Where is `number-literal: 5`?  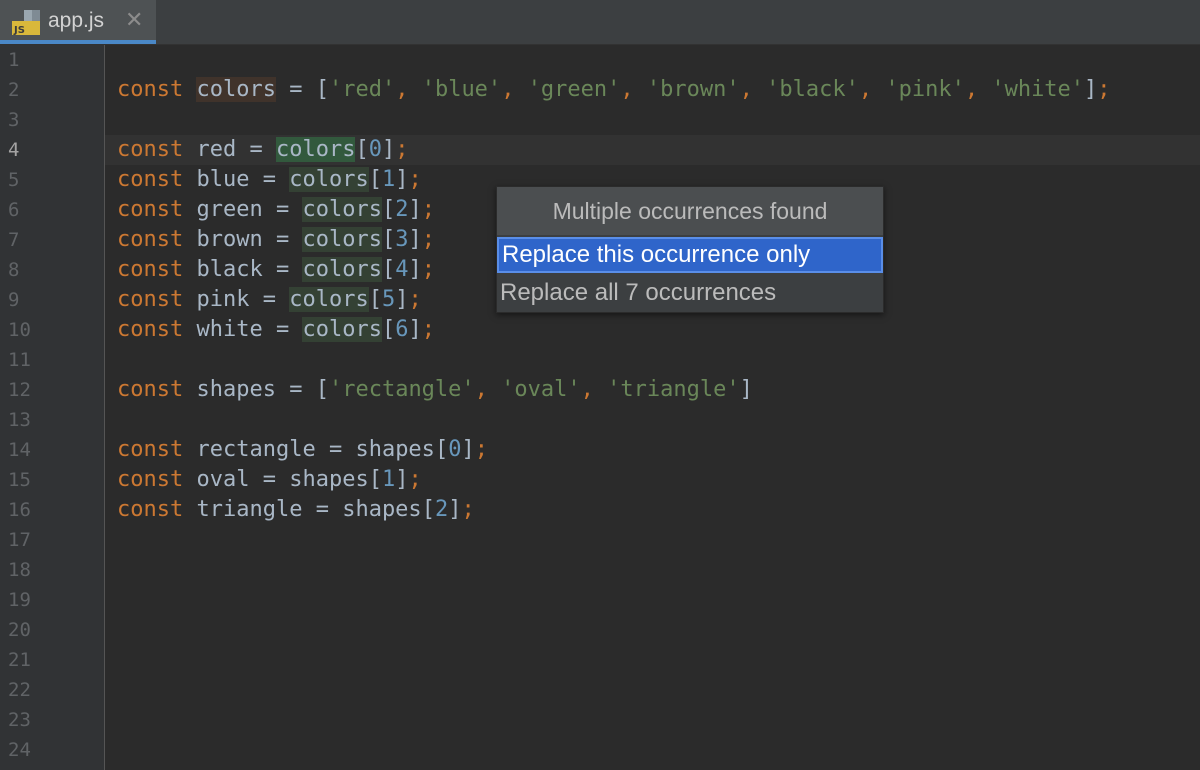
number-literal: 5 is located at coordinates (388, 299).